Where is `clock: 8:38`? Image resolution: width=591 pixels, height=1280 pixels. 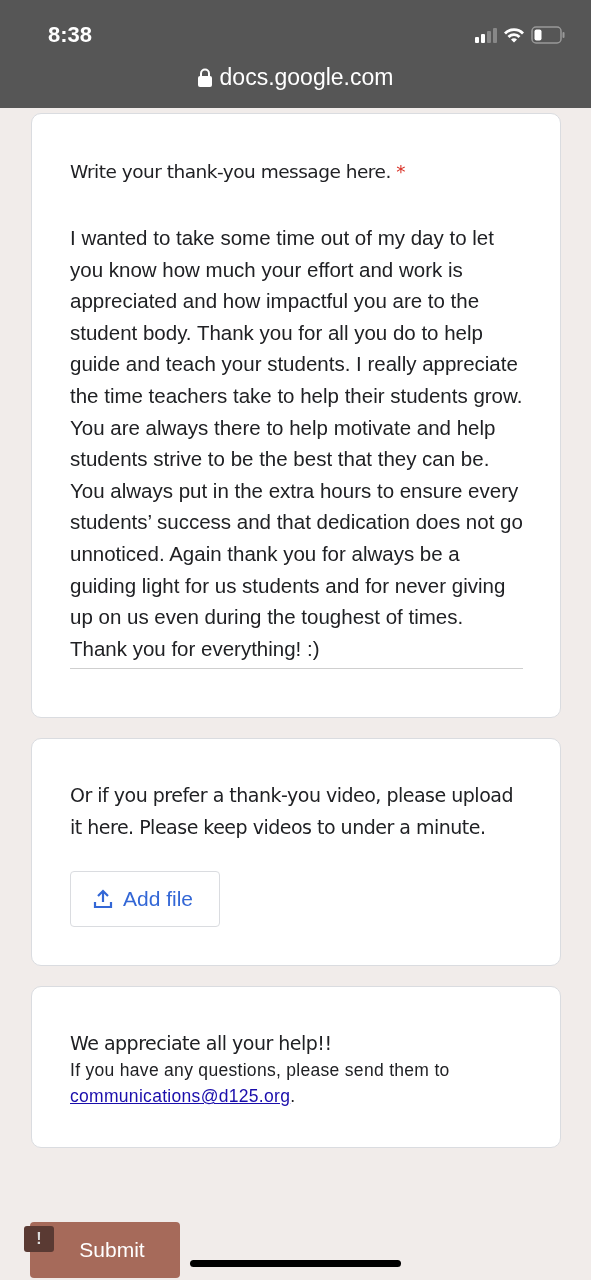 clock: 8:38 is located at coordinates (70, 35).